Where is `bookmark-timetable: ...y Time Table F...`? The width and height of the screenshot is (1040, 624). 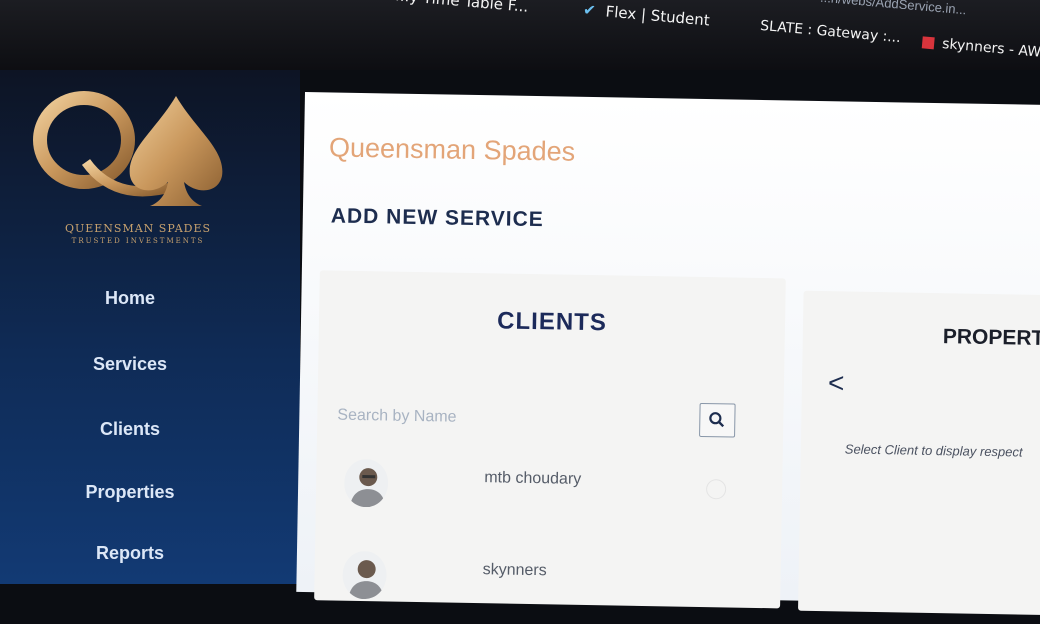 bookmark-timetable: ...y Time Table F... is located at coordinates (461, 8).